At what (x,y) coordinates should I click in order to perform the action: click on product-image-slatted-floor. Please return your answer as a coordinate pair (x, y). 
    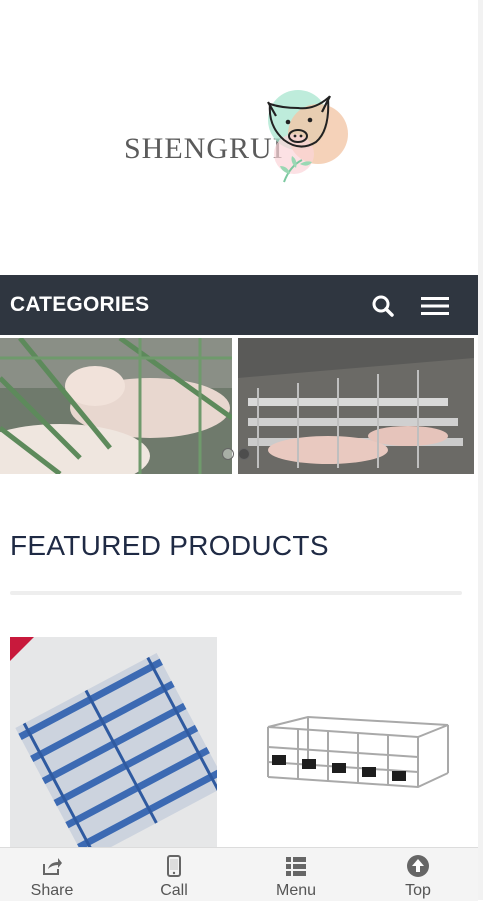
    Looking at the image, I should click on (113, 742).